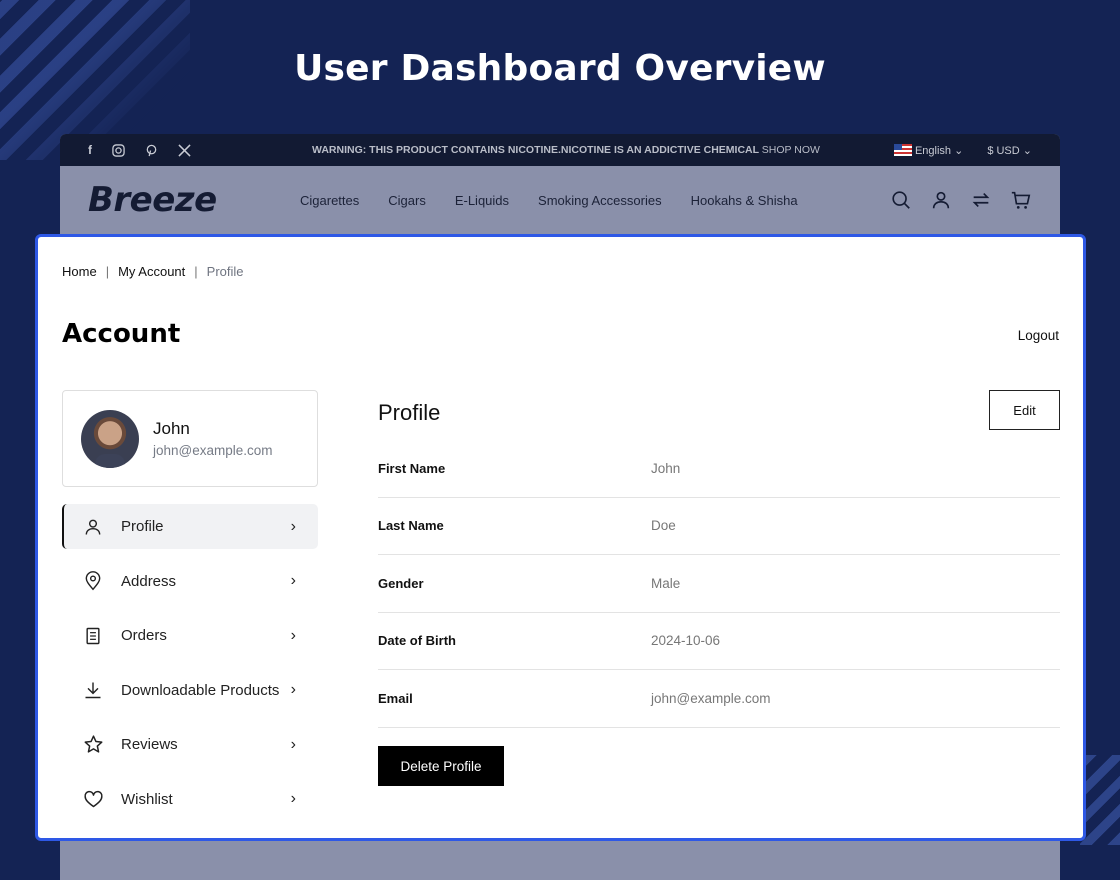 The height and width of the screenshot is (880, 1120). Describe the element at coordinates (395, 698) in the screenshot. I see `field-label: Email` at that location.